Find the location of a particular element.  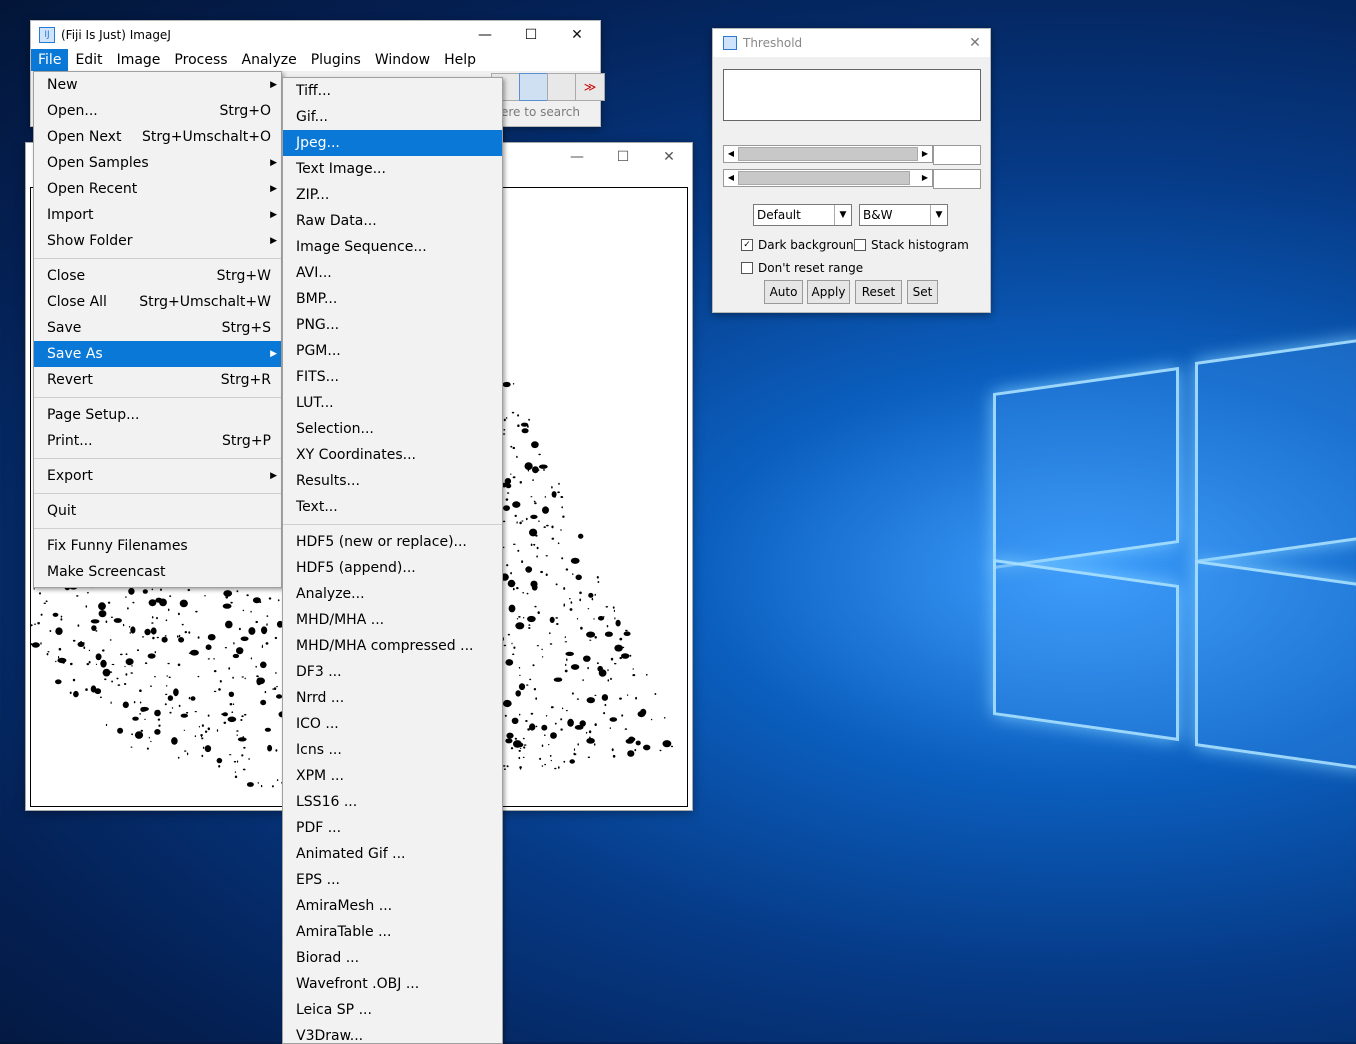

file-menu-item-export: Export ▶ is located at coordinates (157, 476).